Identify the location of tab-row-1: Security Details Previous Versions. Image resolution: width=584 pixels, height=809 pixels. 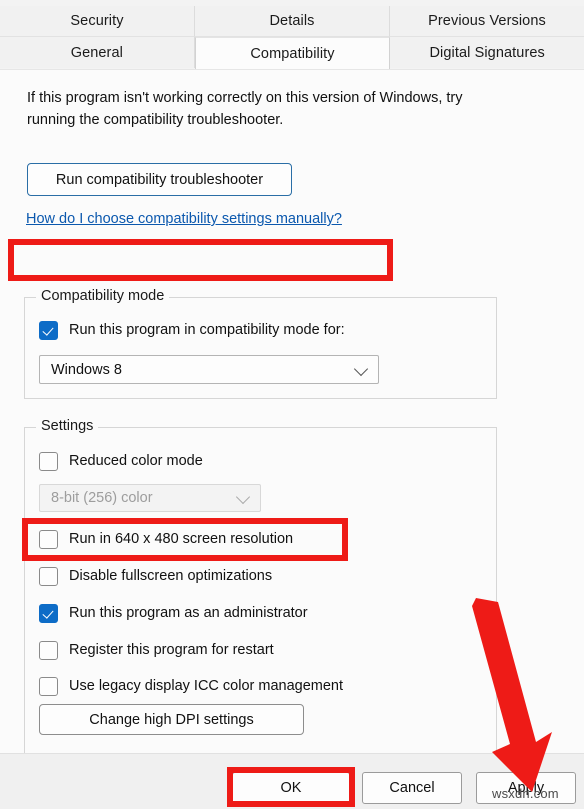
(292, 21).